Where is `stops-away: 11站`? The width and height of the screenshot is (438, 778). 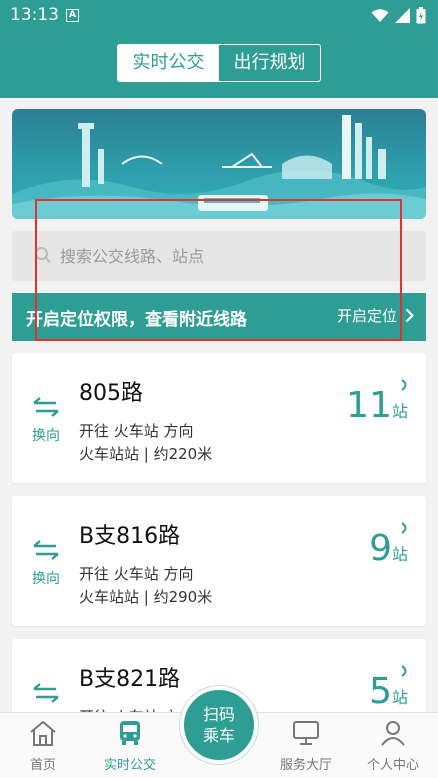 stops-away: 11站 is located at coordinates (377, 402).